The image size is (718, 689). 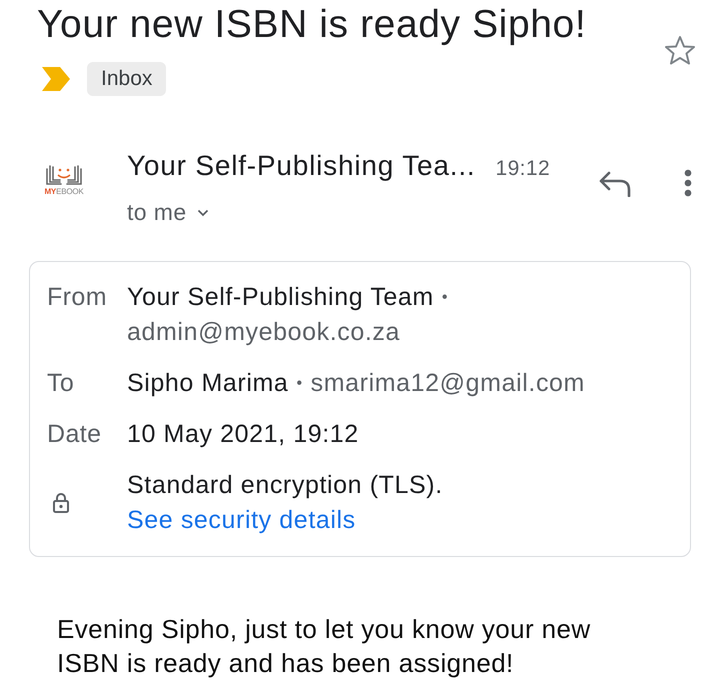 What do you see at coordinates (280, 297) in the screenshot?
I see `contact-name: Your Self-Publishing Team` at bounding box center [280, 297].